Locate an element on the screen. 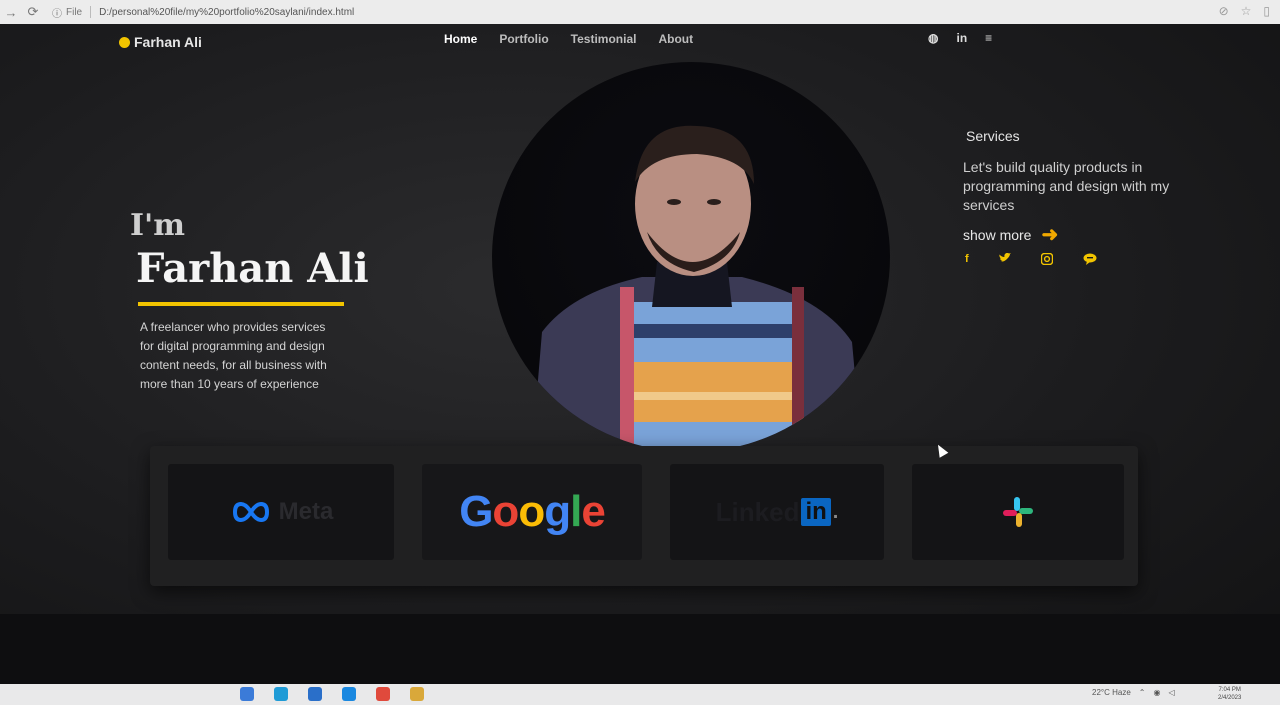 The image size is (1280, 705). header-icons: ◍ in ≡ is located at coordinates (960, 38).